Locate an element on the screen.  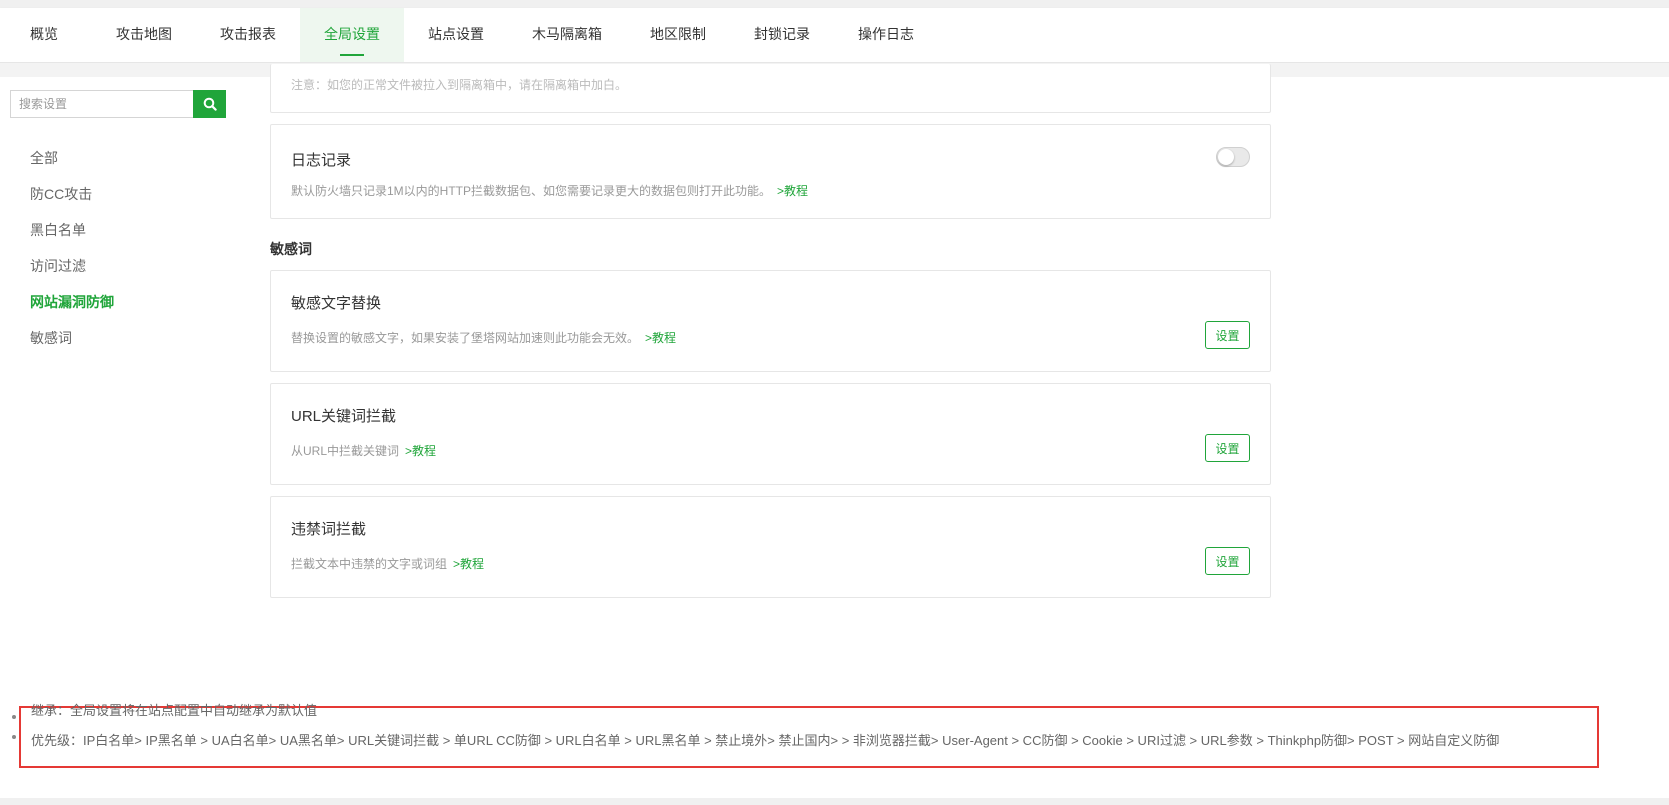
search-button is located at coordinates (209, 104).